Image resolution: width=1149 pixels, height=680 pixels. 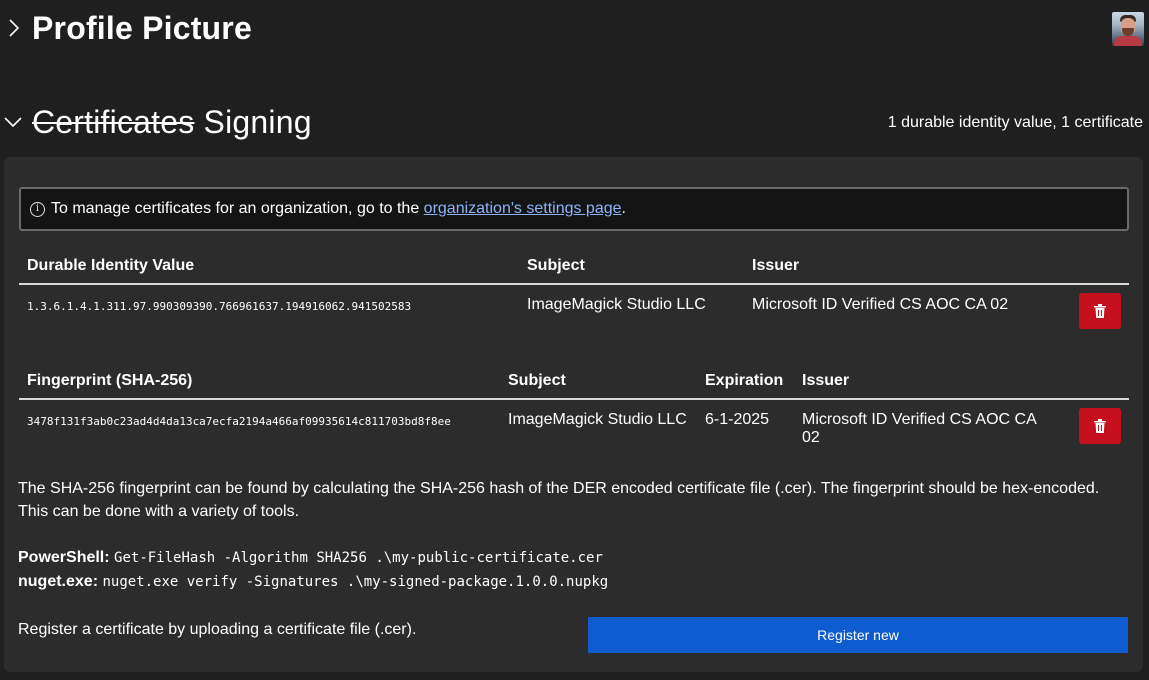 I want to click on info-text-end: ., so click(x=623, y=208).